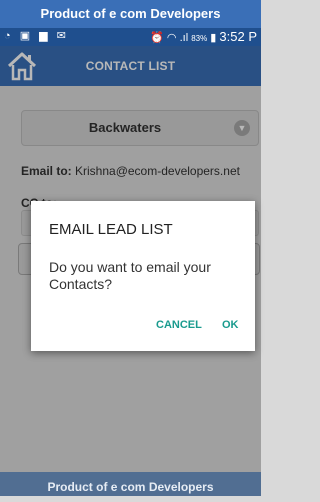 This screenshot has height=502, width=320. What do you see at coordinates (111, 229) in the screenshot?
I see `dialog-title: EMAIL LEAD LIST` at bounding box center [111, 229].